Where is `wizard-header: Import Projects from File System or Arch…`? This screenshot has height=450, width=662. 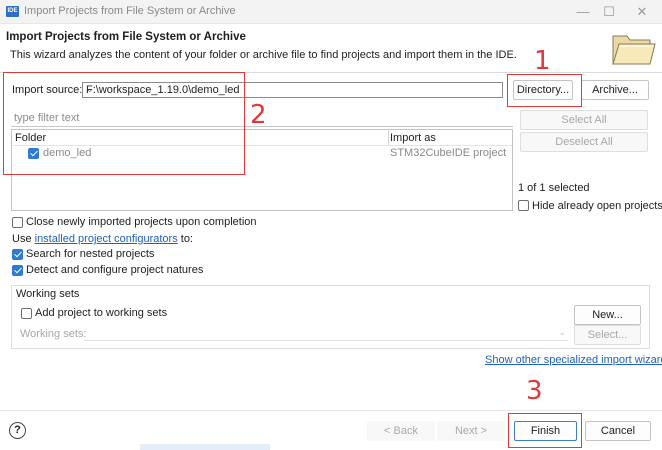 wizard-header: Import Projects from File System or Arch… is located at coordinates (331, 48).